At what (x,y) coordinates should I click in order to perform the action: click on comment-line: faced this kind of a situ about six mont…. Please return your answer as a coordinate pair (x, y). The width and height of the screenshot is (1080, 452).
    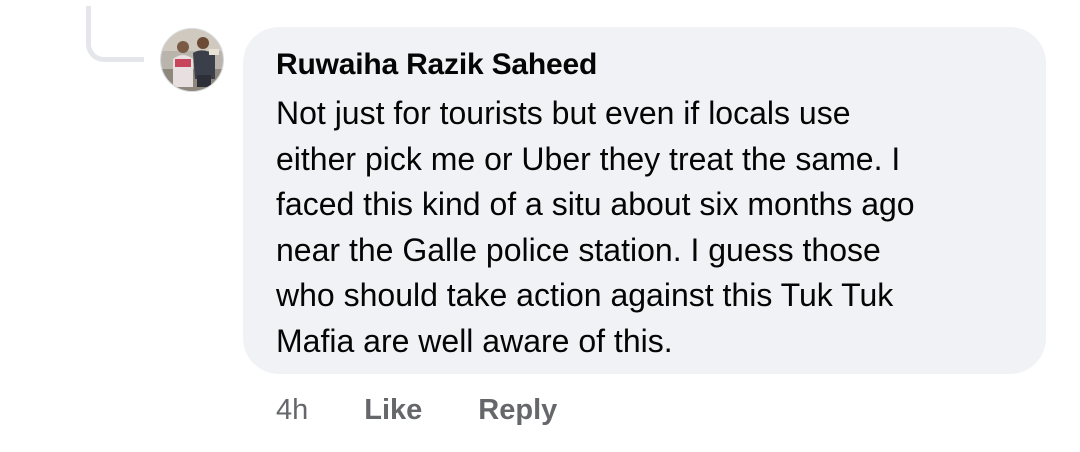
    Looking at the image, I should click on (595, 204).